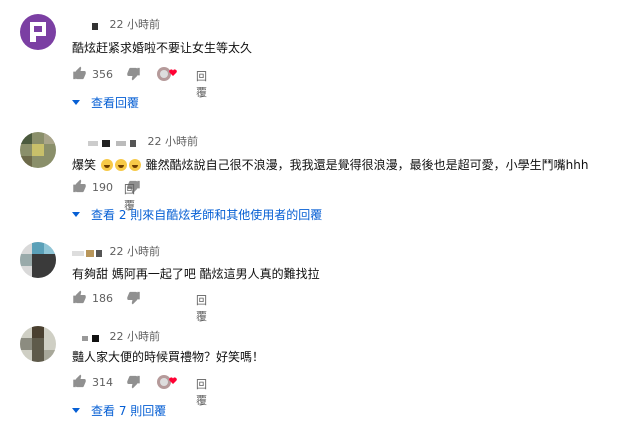 Image resolution: width=630 pixels, height=431 pixels. Describe the element at coordinates (129, 411) in the screenshot. I see `view-replies-label: 查看 7 則回覆` at that location.